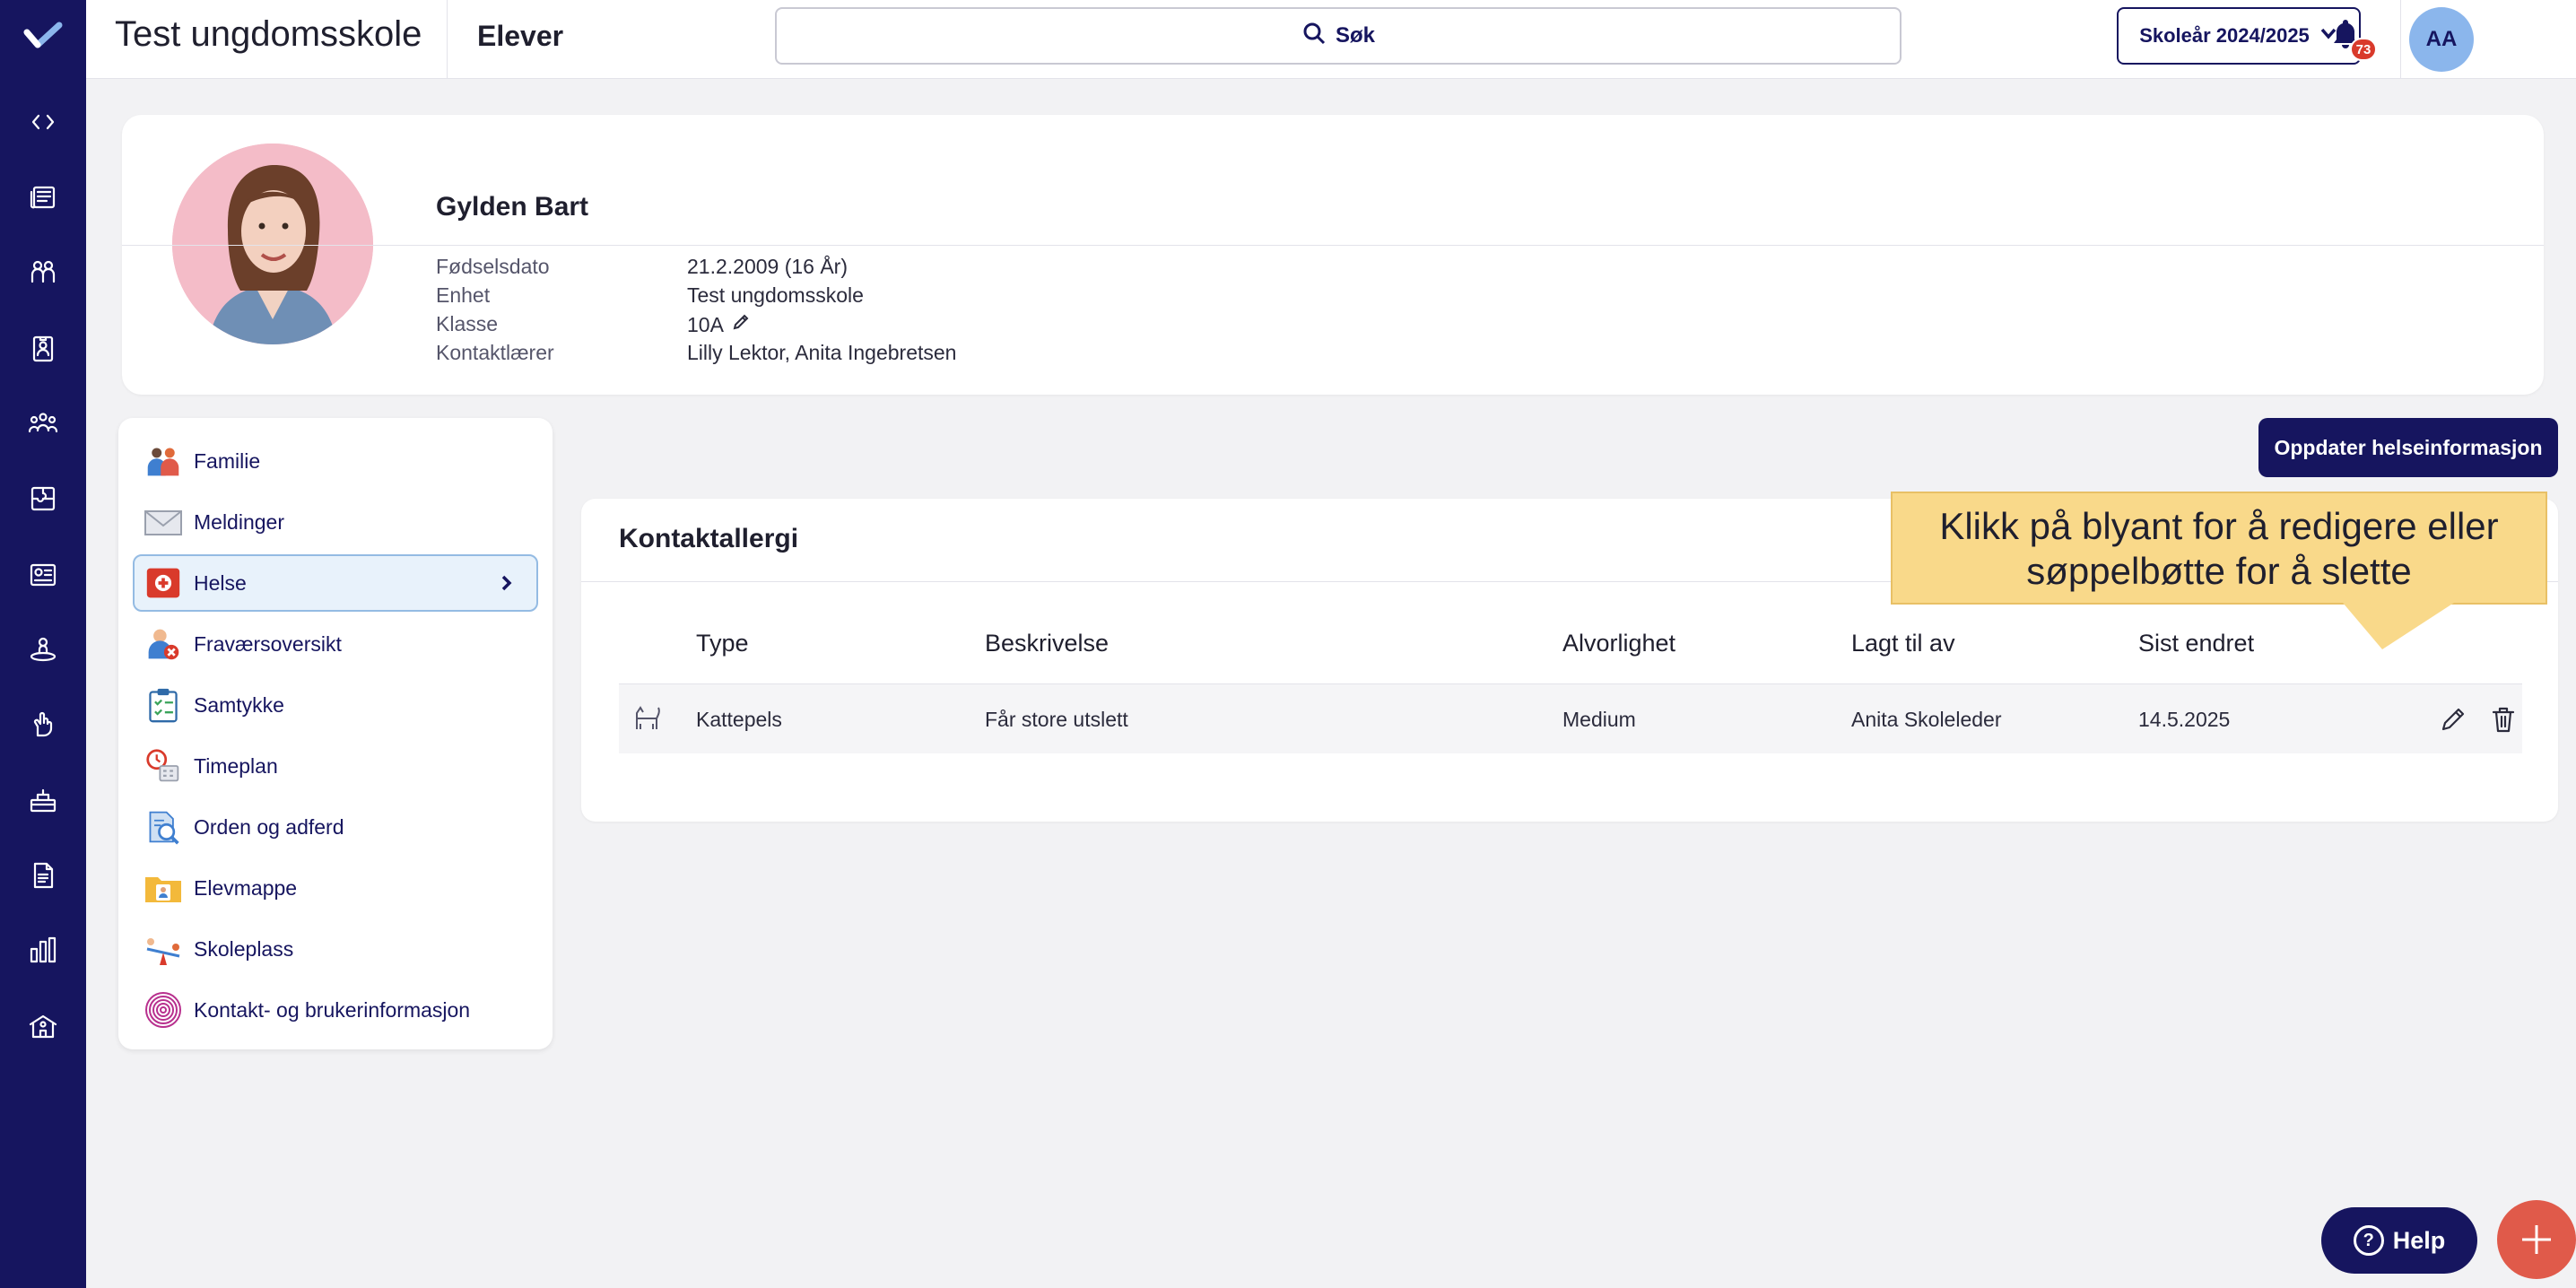  Describe the element at coordinates (335, 461) in the screenshot. I see `menu-item-familie: Familie` at that location.